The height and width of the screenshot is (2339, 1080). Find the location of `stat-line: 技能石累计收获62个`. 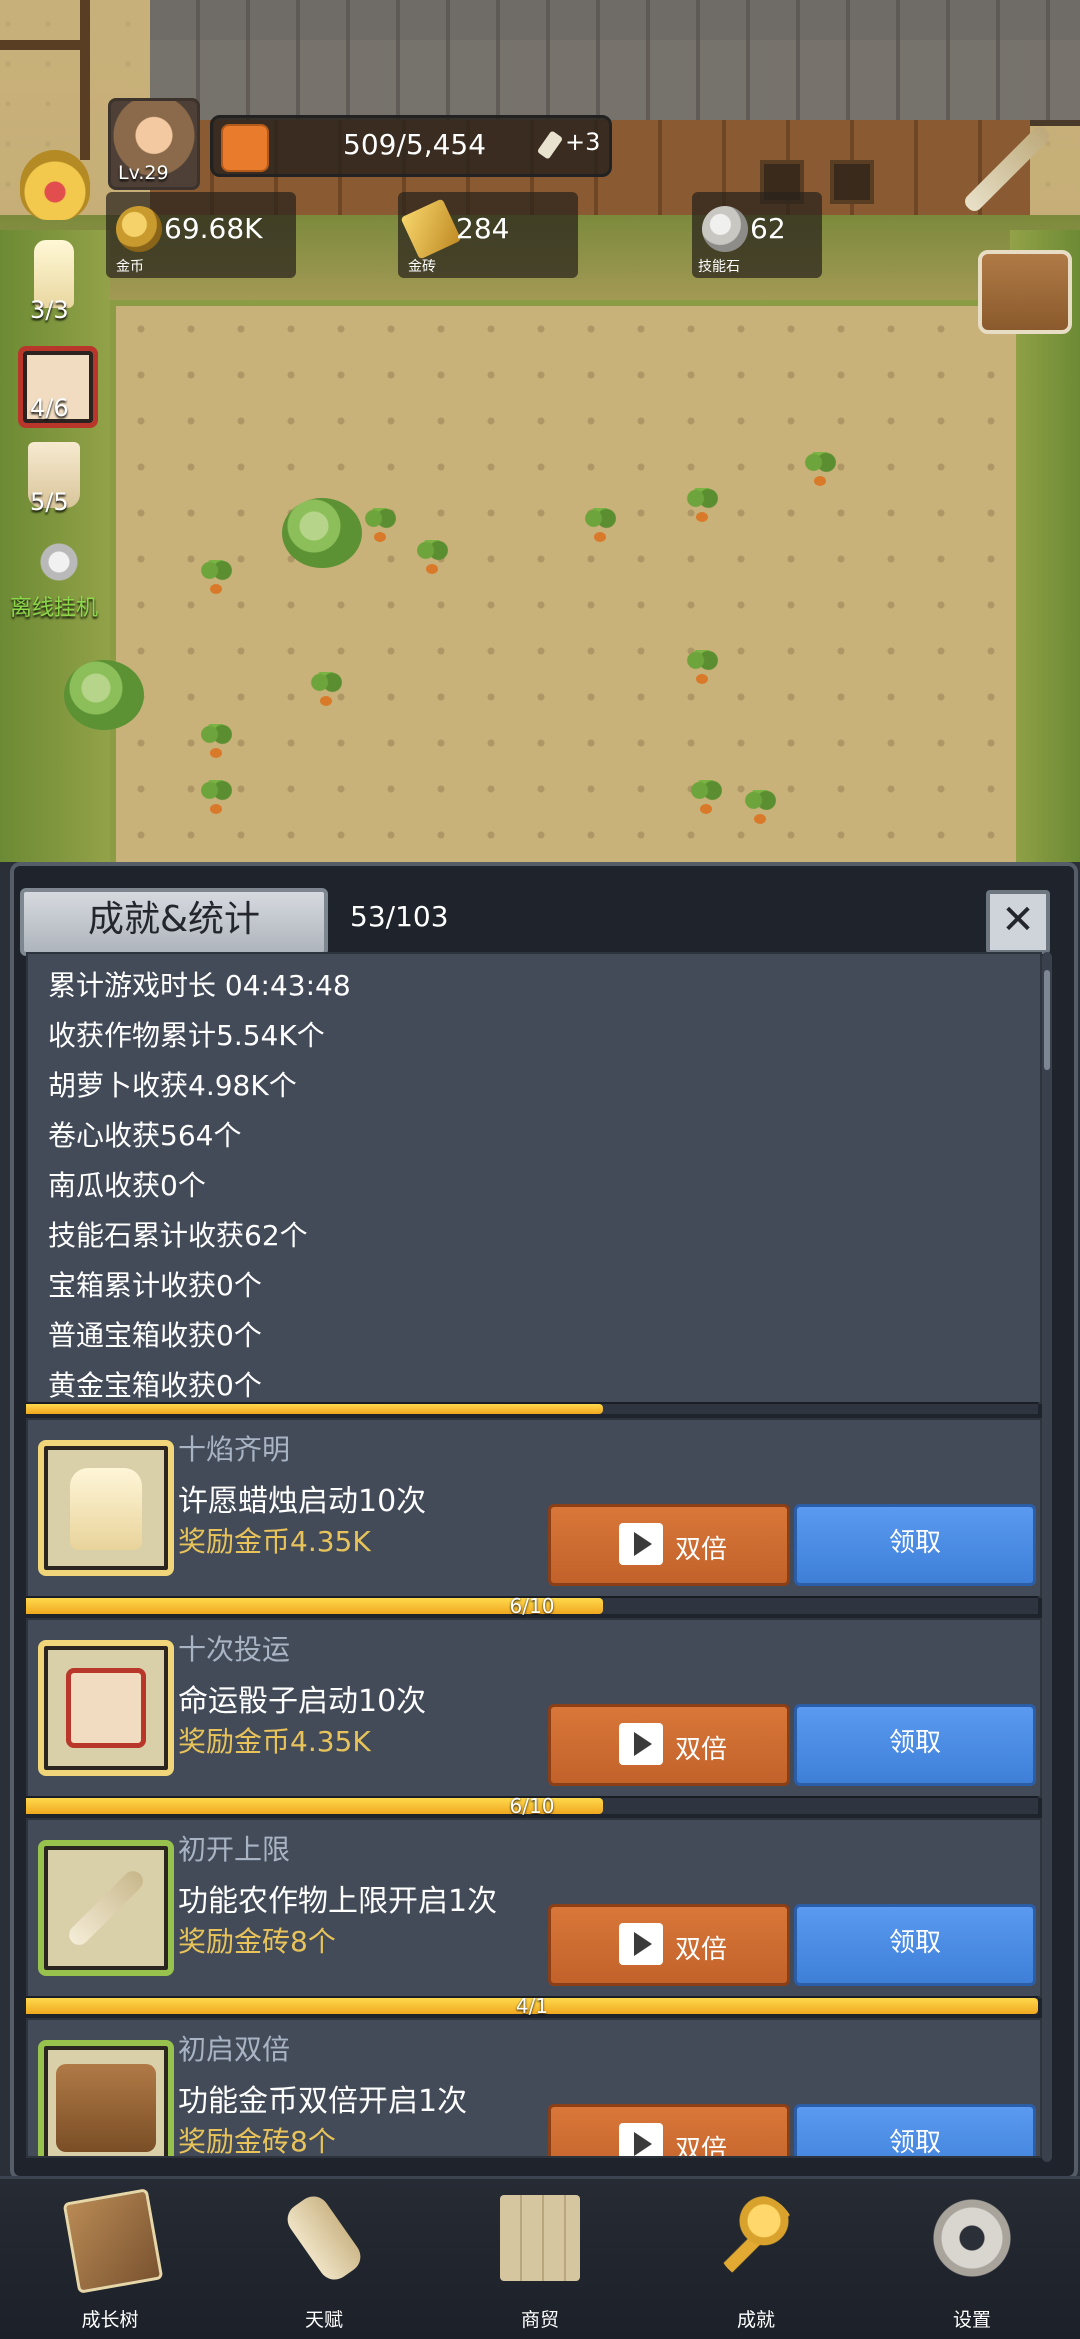

stat-line: 技能石累计收获62个 is located at coordinates (178, 1235).